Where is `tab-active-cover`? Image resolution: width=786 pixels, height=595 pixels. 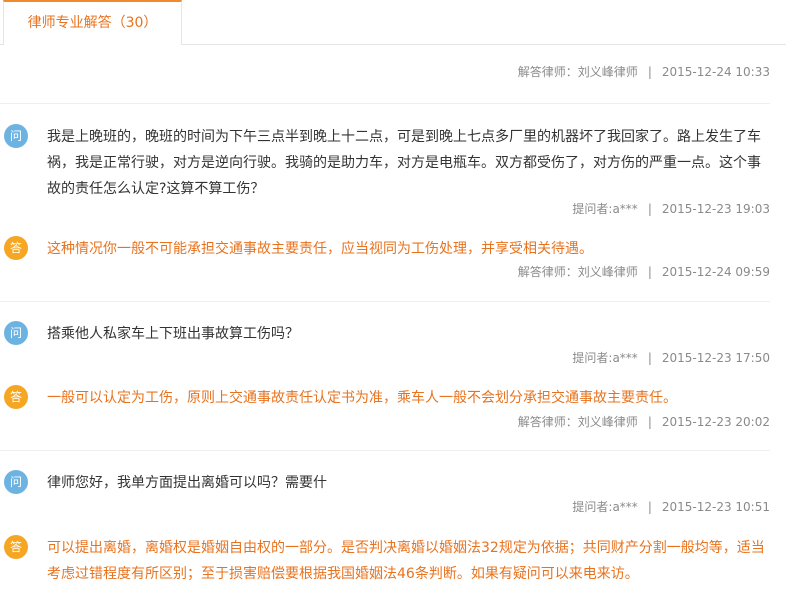
tab-active-cover is located at coordinates (92, 45).